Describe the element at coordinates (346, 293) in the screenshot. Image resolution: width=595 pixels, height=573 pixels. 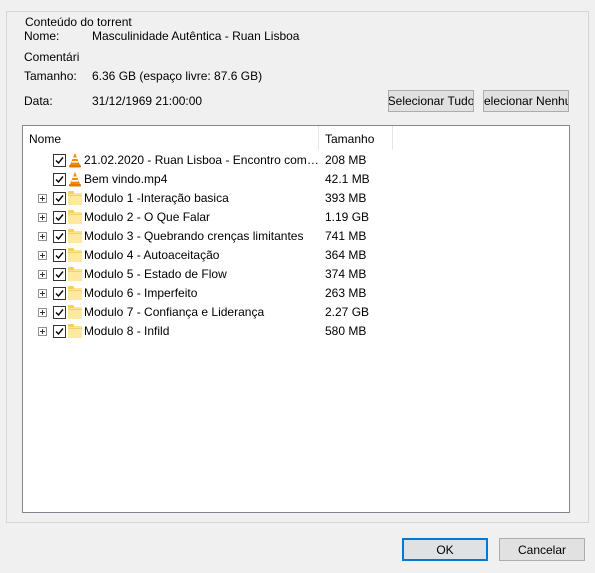
I see `file-size: 263 MB` at that location.